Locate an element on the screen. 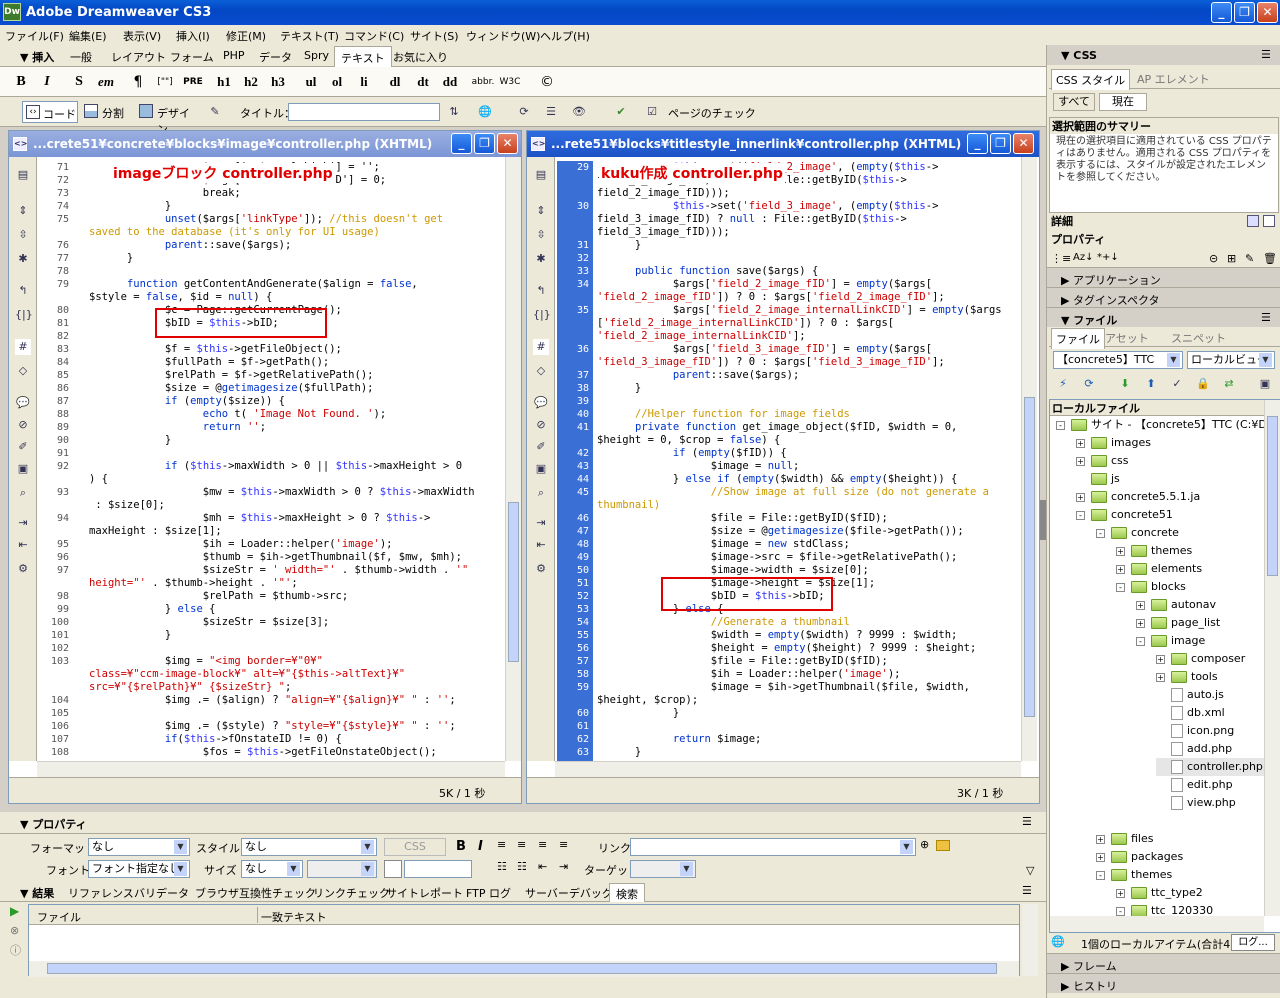 The height and width of the screenshot is (998, 1280). align-left-icon: ≡ is located at coordinates (501, 844).